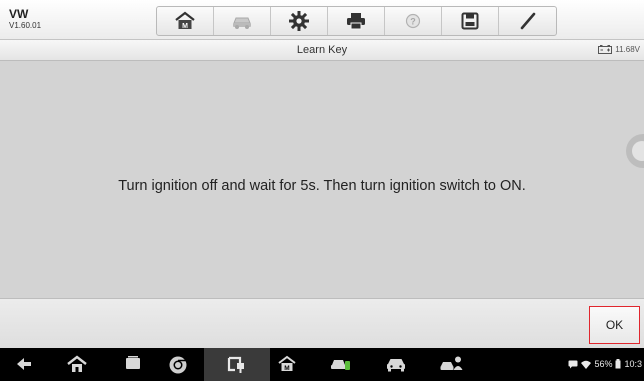 The image size is (644, 381). I want to click on pen-icon, so click(527, 21).